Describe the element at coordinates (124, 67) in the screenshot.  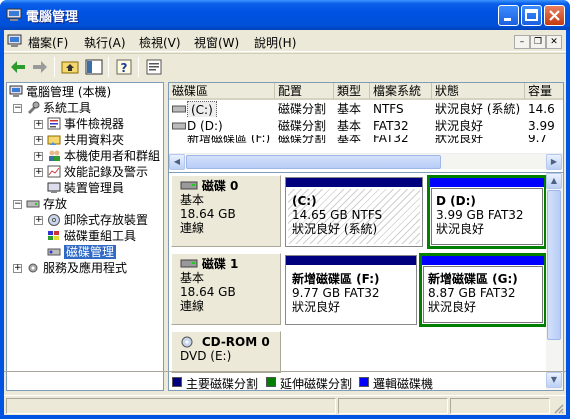
I see `help-icon: ?` at that location.